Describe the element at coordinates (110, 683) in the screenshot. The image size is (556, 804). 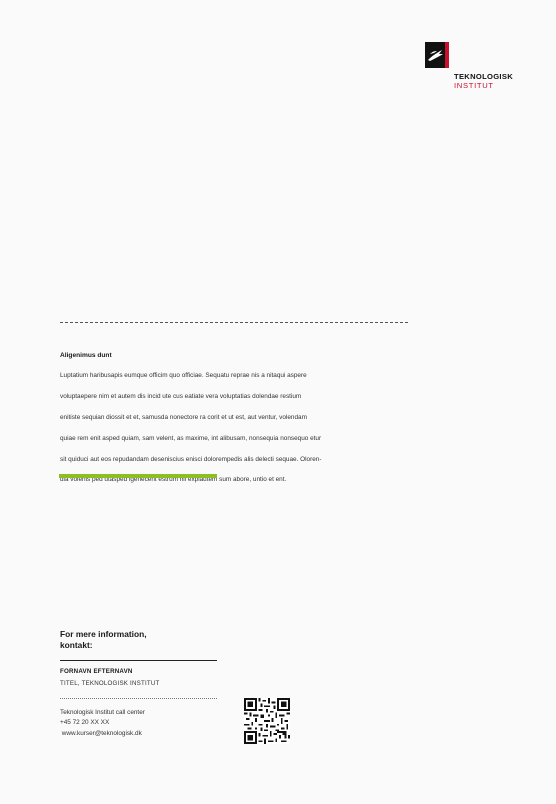
I see `contact-title: TITEL, TEKNOLOGISK INSTITUT` at that location.